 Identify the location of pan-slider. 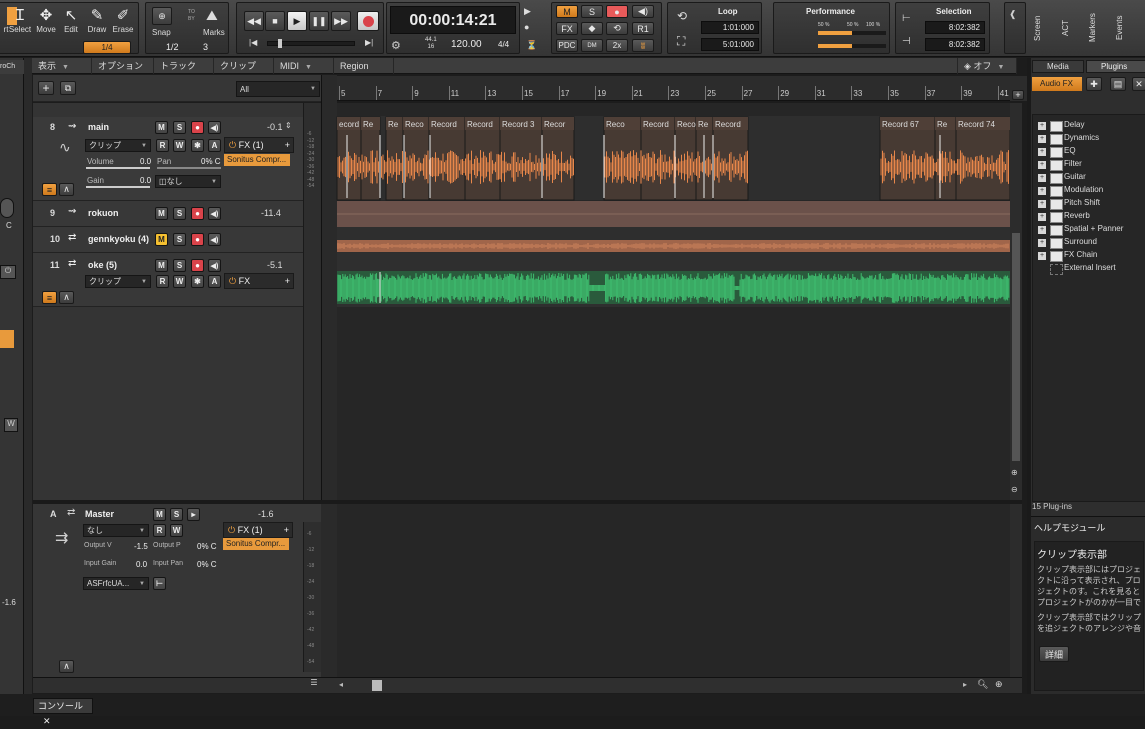
(189, 168).